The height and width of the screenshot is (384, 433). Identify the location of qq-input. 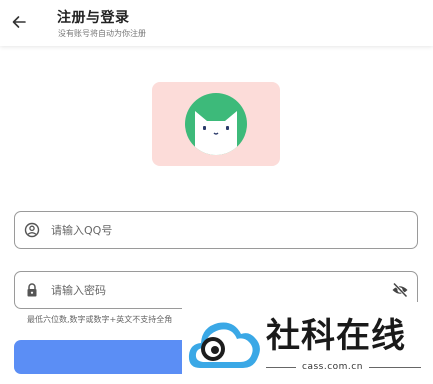
(221, 230).